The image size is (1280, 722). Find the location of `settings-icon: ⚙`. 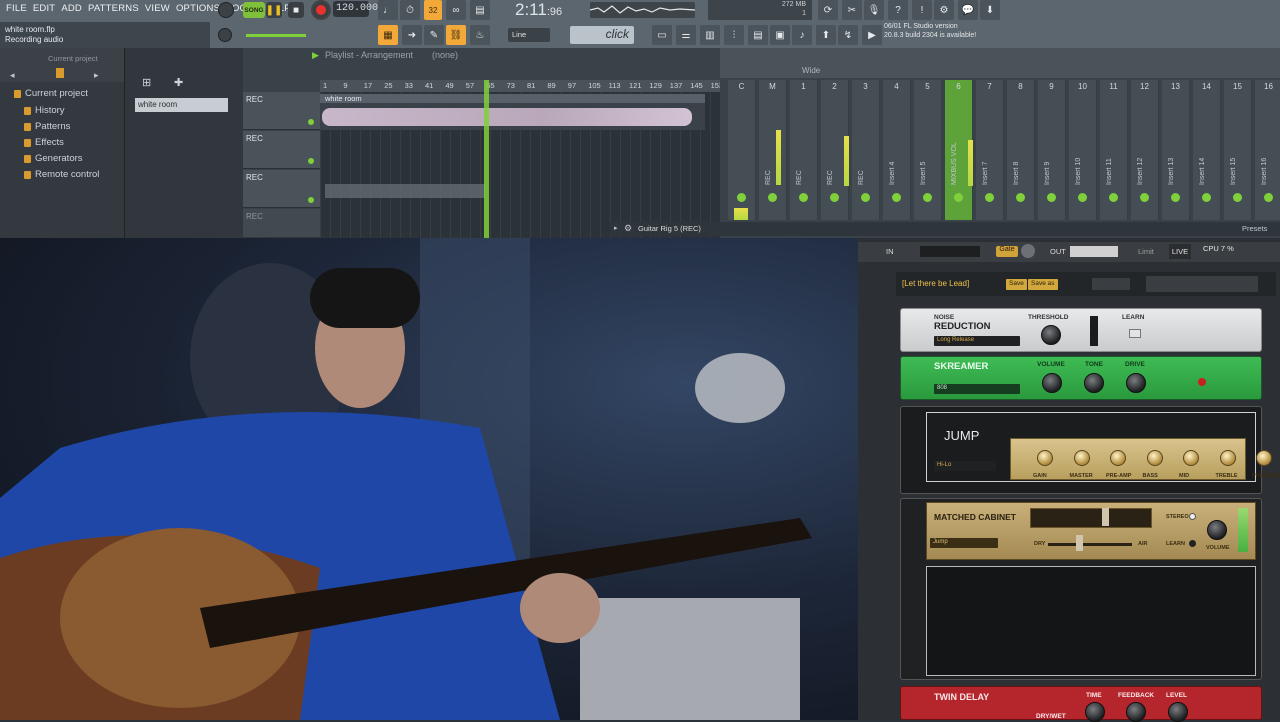

settings-icon: ⚙ is located at coordinates (944, 10).